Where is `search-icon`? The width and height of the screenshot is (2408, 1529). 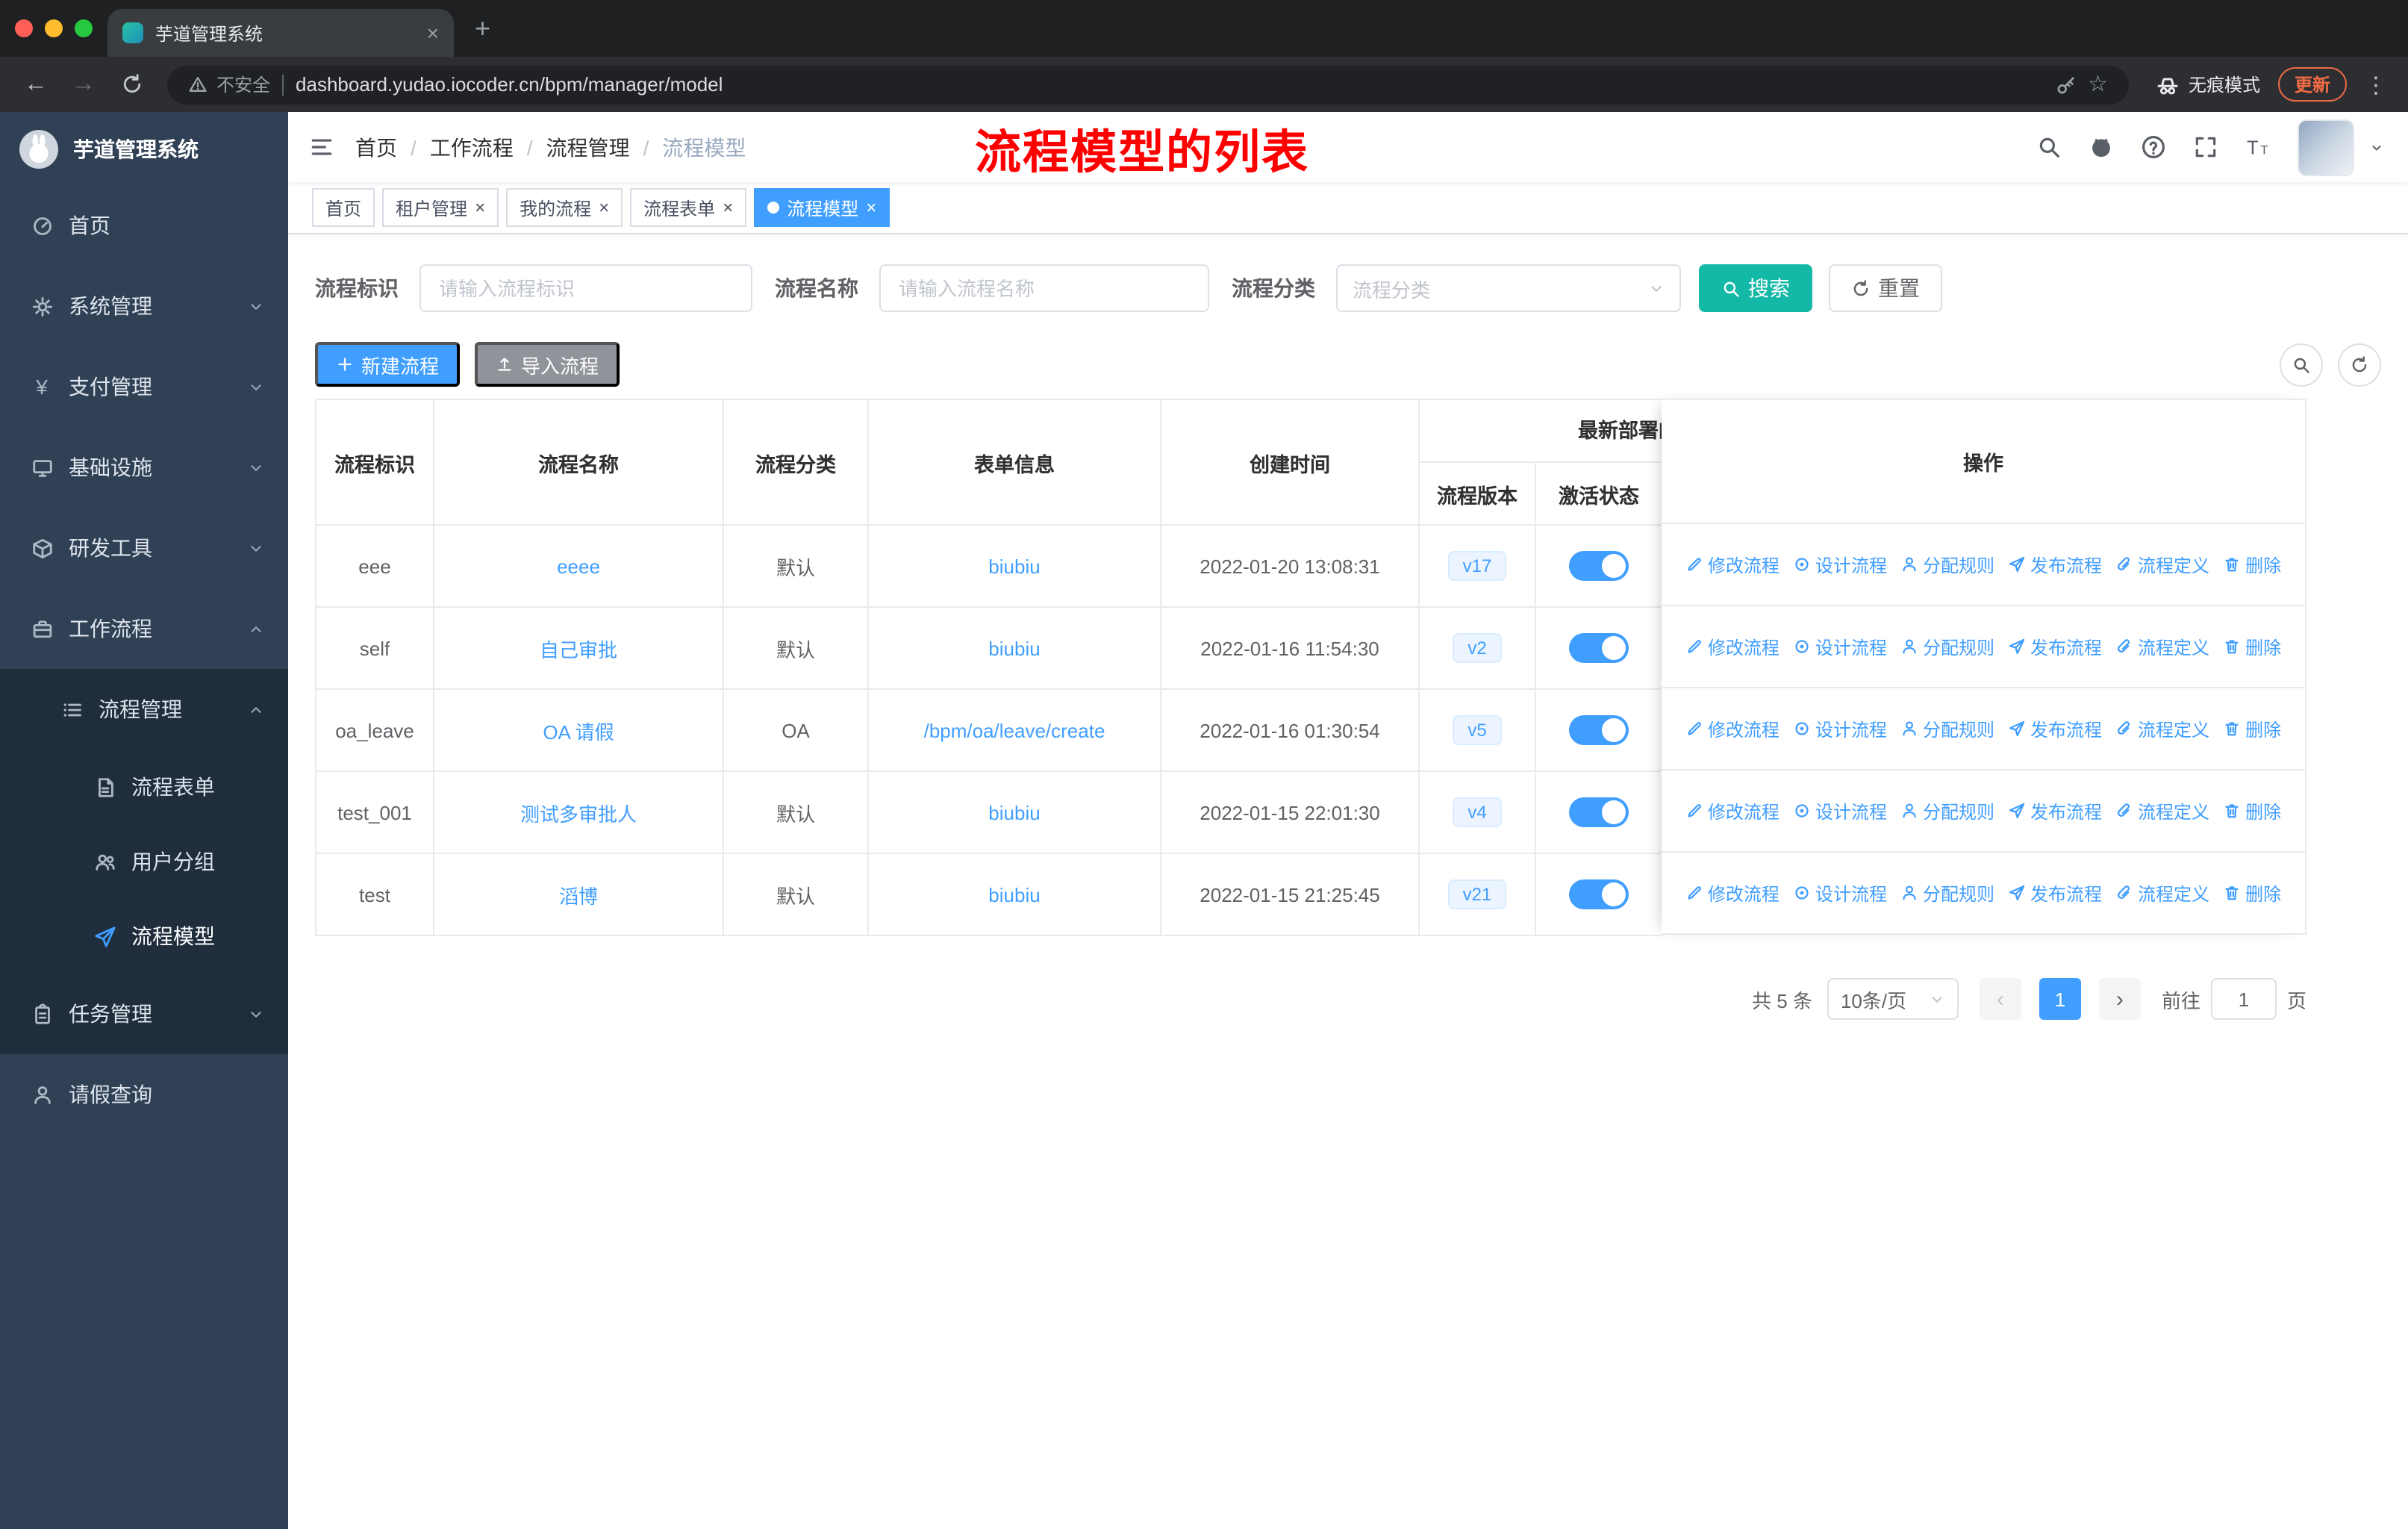 search-icon is located at coordinates (2049, 147).